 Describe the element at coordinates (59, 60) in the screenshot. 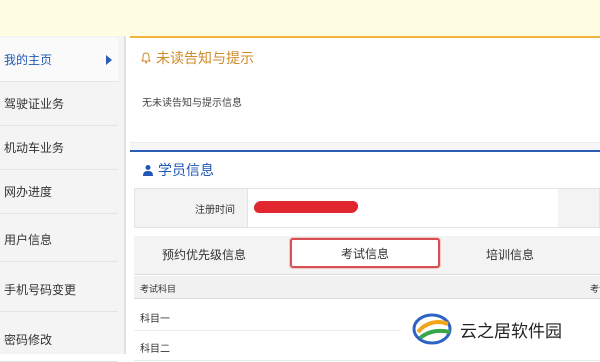

I see `sidebar-item-home: 我的主页` at that location.